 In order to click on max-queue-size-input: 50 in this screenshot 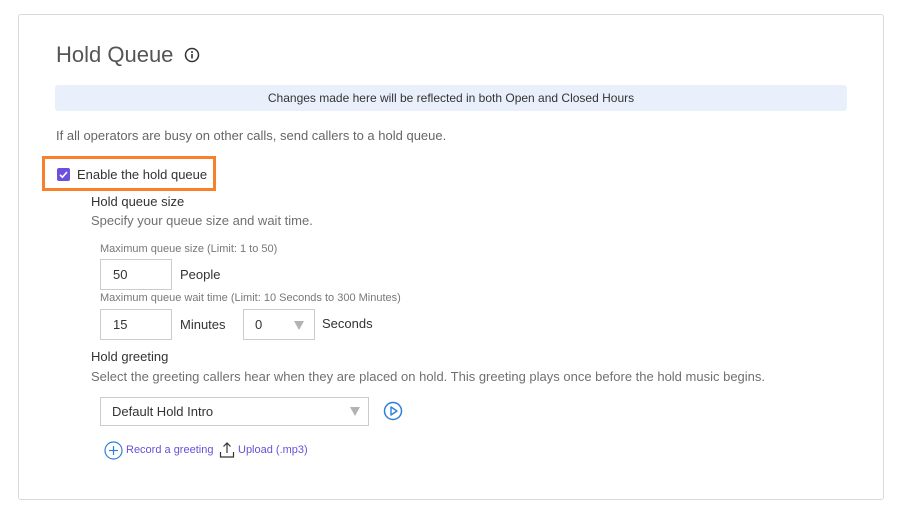, I will do `click(136, 274)`.